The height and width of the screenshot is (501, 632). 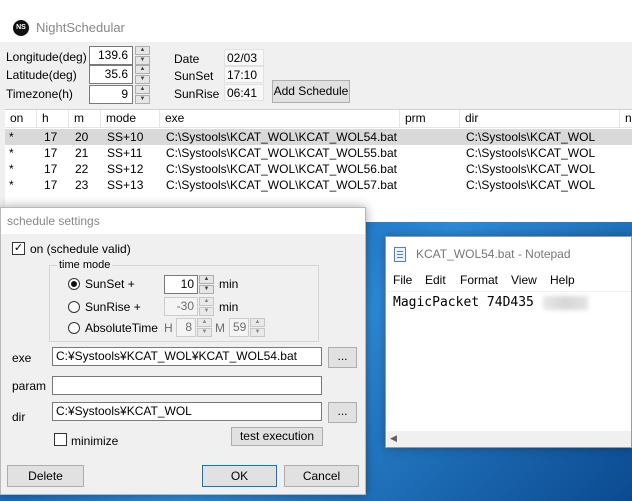 I want to click on date-value: 02/03, so click(x=244, y=57).